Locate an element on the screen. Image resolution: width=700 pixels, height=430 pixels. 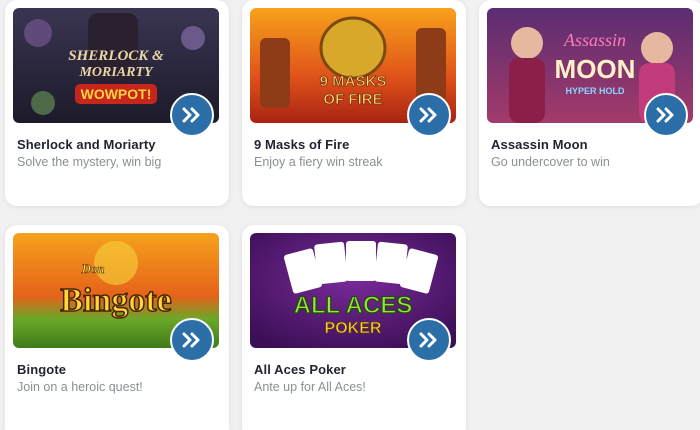
svg-text: MORIARTY is located at coordinates (116, 72).